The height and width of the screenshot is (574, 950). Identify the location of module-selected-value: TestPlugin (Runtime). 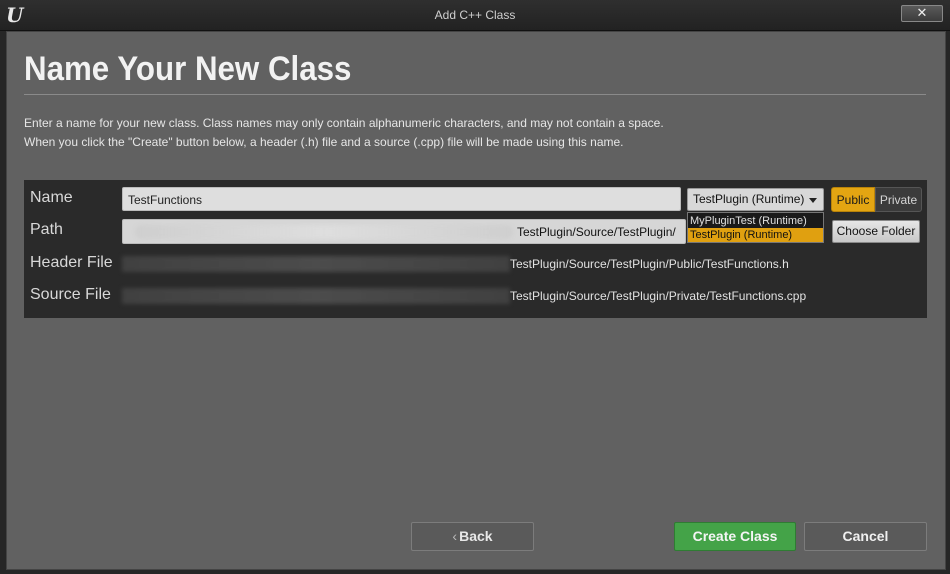
(749, 199).